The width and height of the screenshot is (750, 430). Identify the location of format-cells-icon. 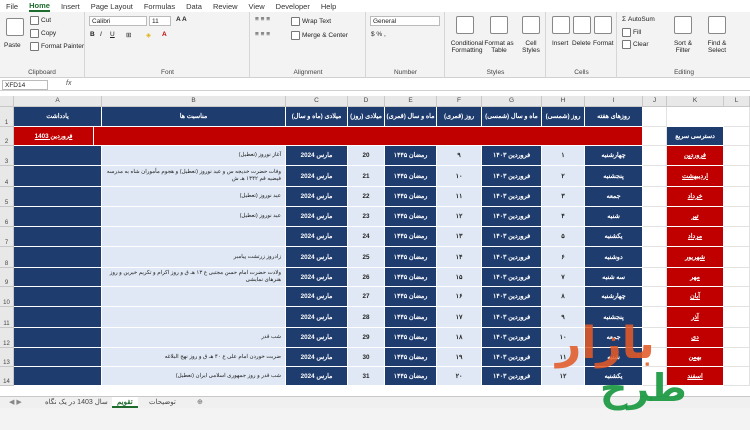
(603, 25).